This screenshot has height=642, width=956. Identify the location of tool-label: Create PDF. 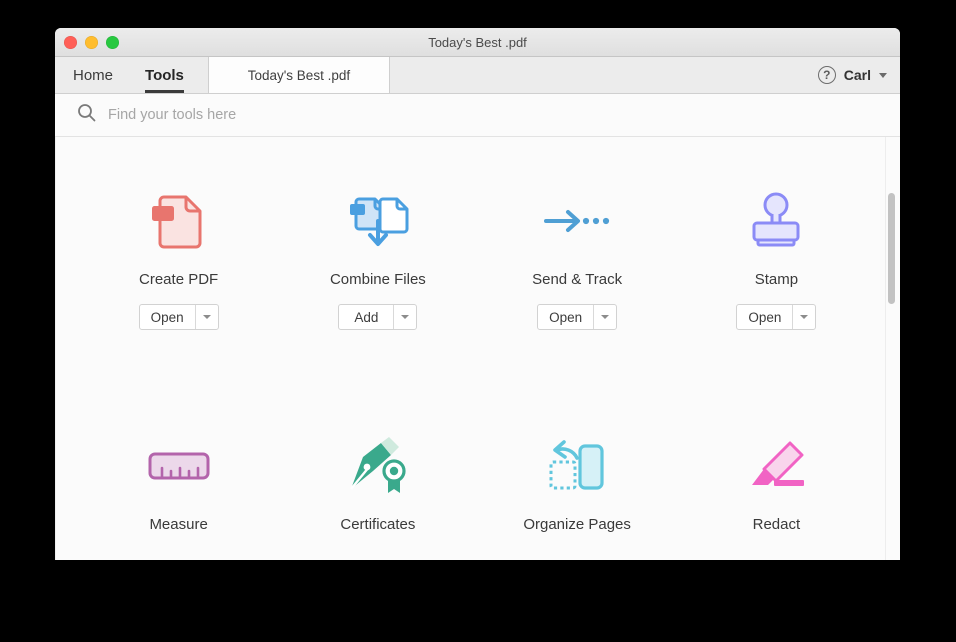
(179, 279).